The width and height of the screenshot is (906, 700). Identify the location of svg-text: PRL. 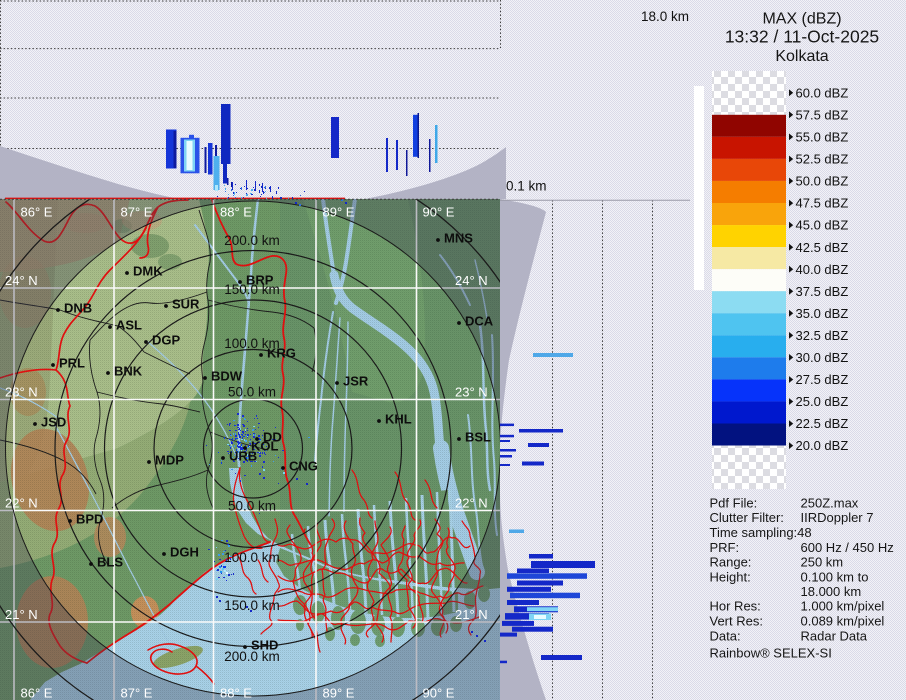
(72, 363).